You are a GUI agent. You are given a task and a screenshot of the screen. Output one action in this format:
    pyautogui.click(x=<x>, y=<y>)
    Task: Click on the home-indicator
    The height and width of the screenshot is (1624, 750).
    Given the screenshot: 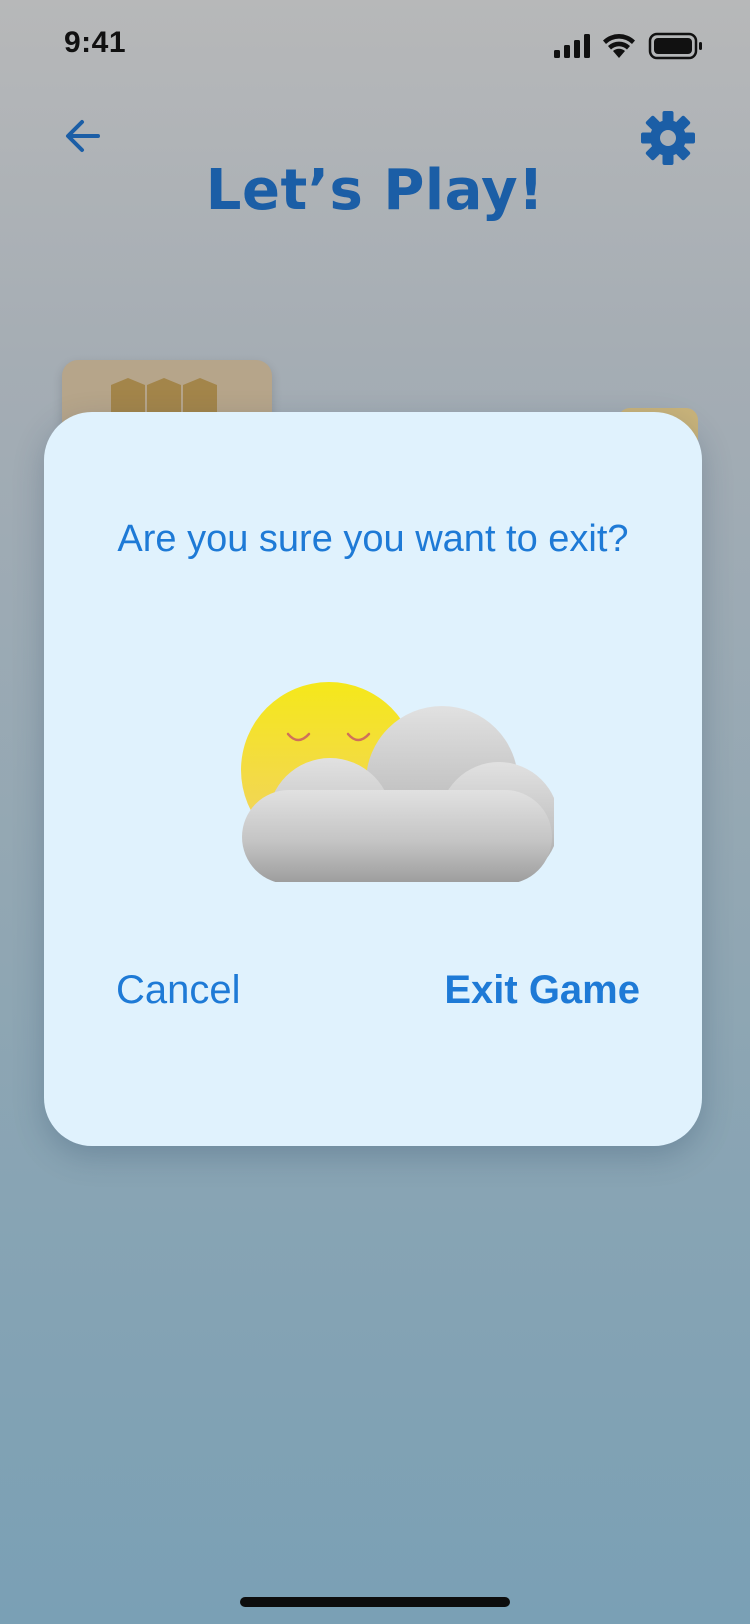 What is the action you would take?
    pyautogui.click(x=375, y=1602)
    